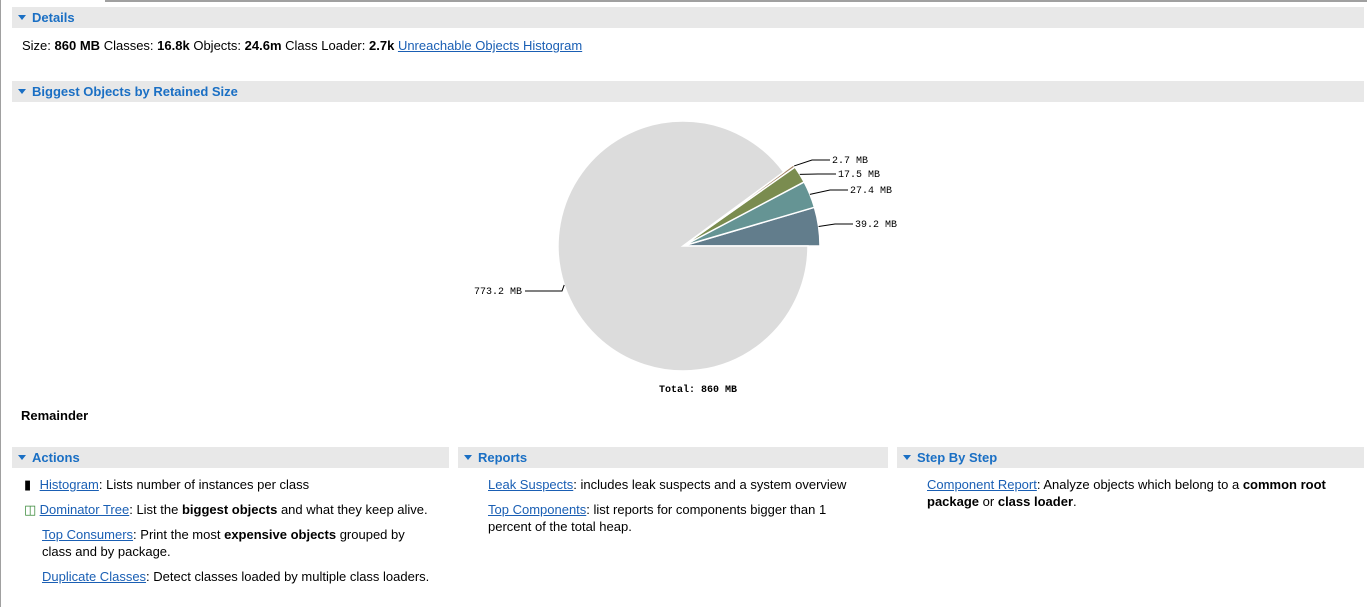 The width and height of the screenshot is (1367, 607). What do you see at coordinates (1130, 457) in the screenshot?
I see `step-by-step-section-header: Step By Step` at bounding box center [1130, 457].